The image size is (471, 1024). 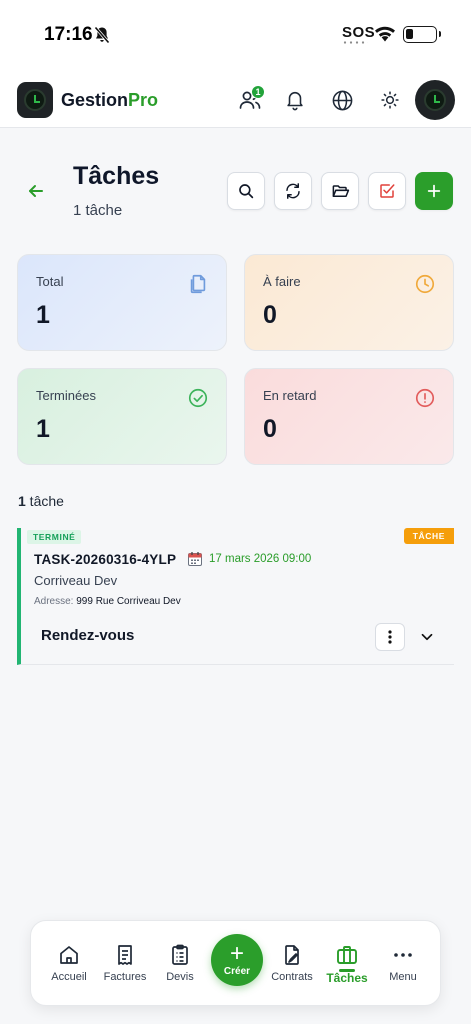 What do you see at coordinates (105, 559) in the screenshot?
I see `task-id: TASK-20260316-4YLP` at bounding box center [105, 559].